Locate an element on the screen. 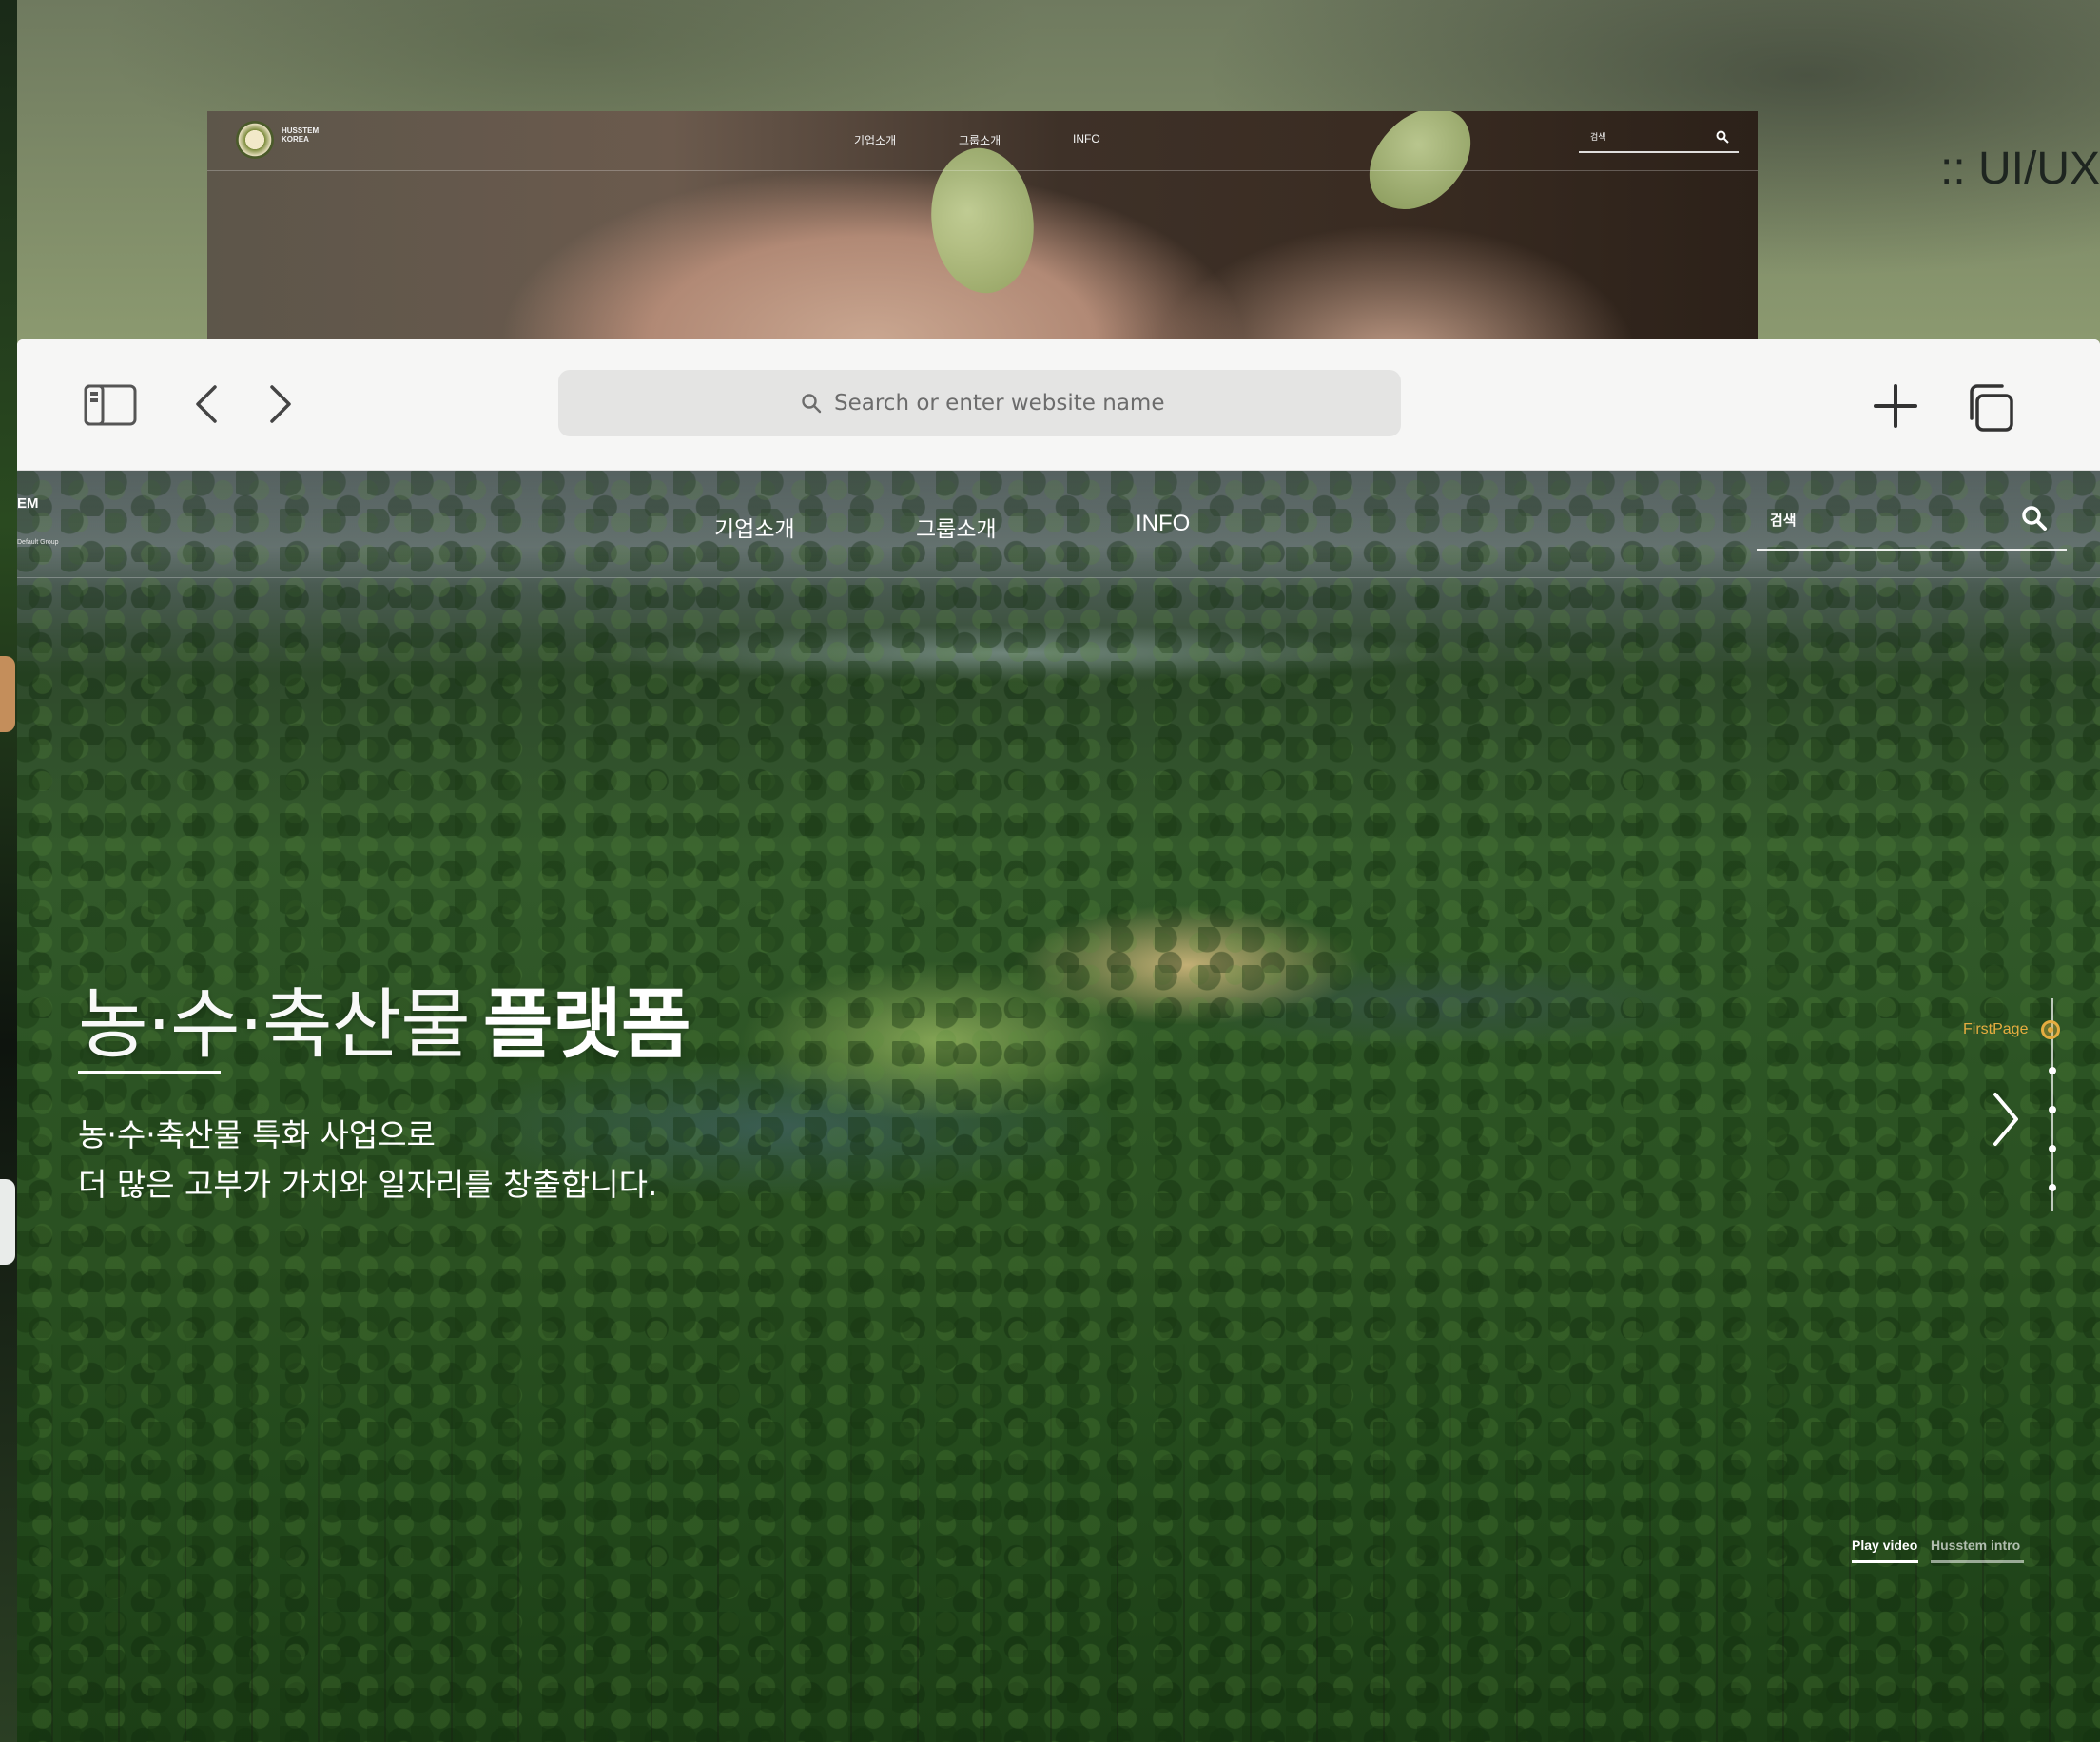  hero-subtitle: 농·수·축산물 특화 사업으로 더 많은 고부가 가치와 일자리를 창출합니다. is located at coordinates (367, 1160).